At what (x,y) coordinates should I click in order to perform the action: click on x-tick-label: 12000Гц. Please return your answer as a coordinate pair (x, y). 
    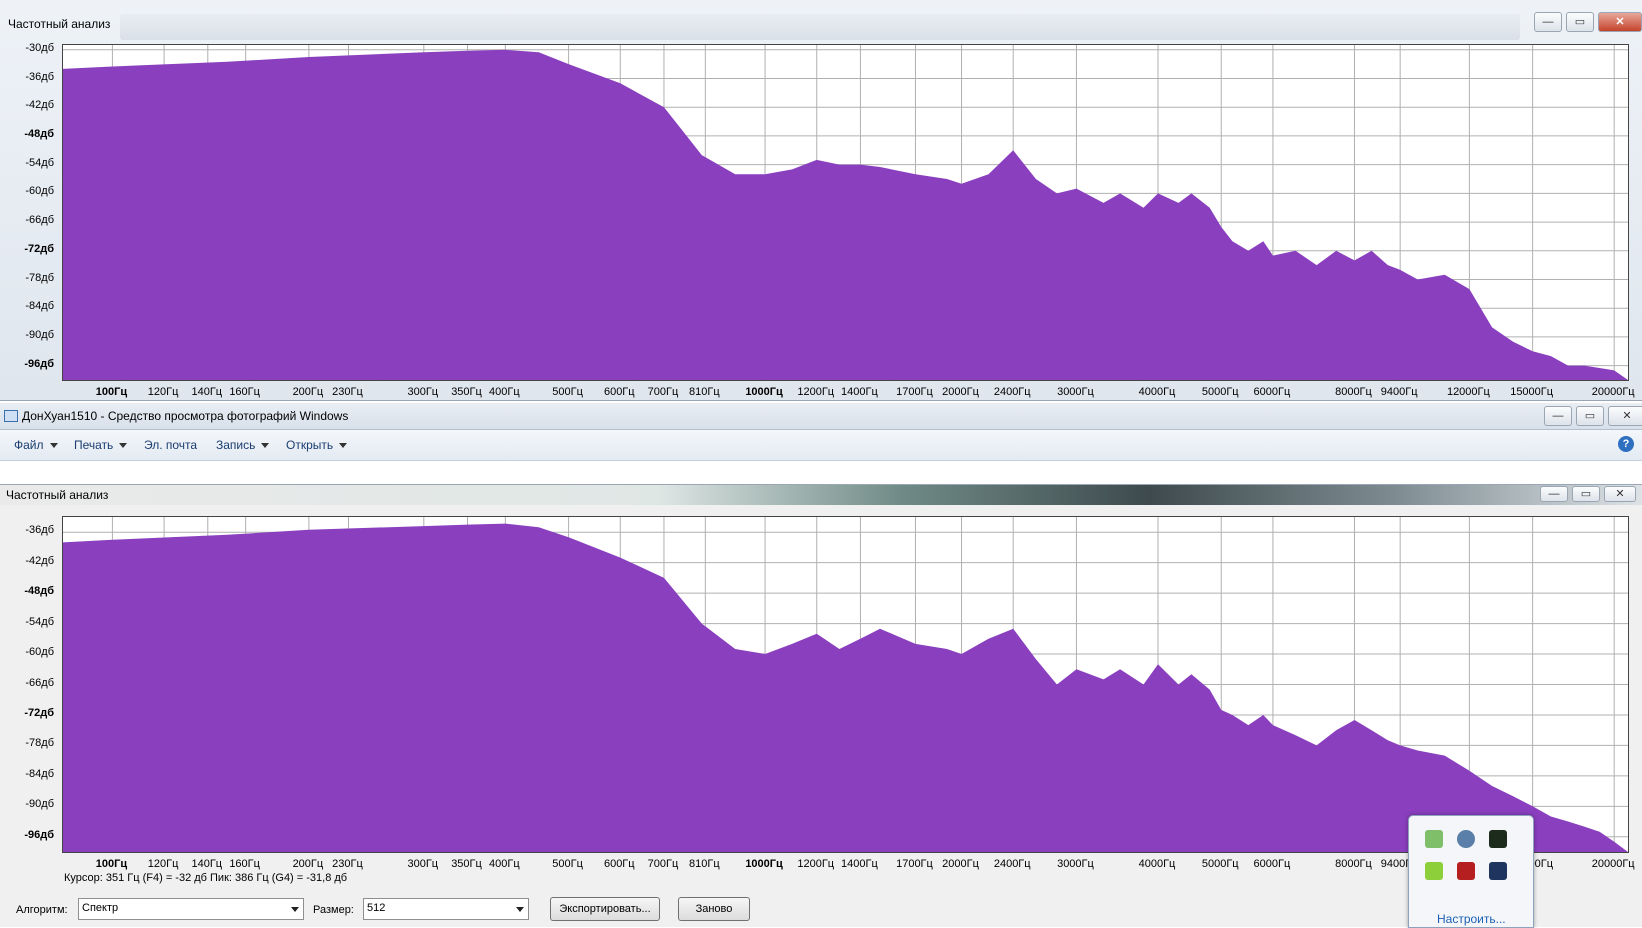
    Looking at the image, I should click on (1468, 392).